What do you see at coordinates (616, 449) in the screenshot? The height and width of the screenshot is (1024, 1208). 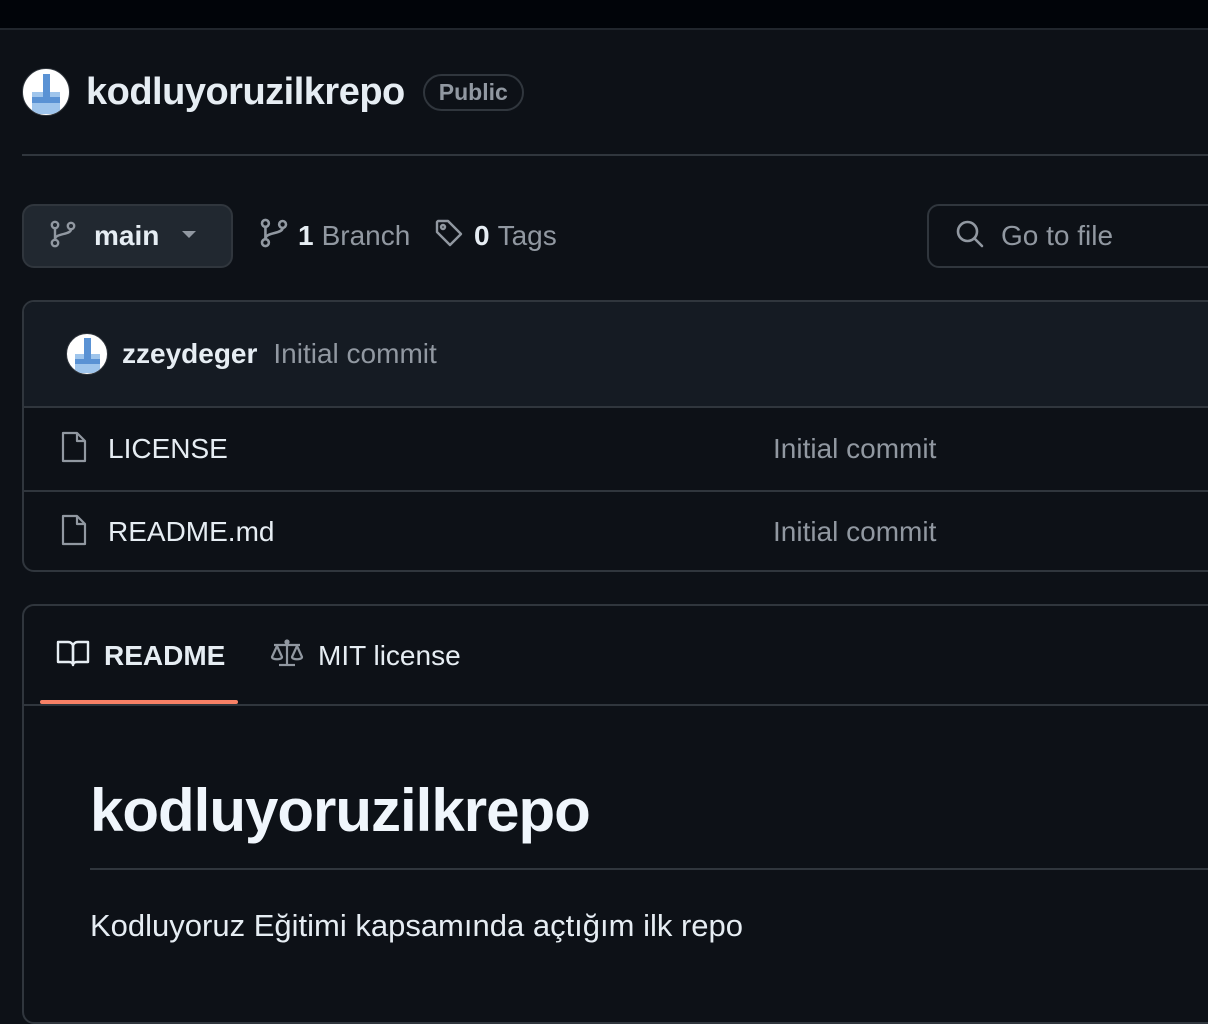 I see `file-row: LICENSE Initial commit` at bounding box center [616, 449].